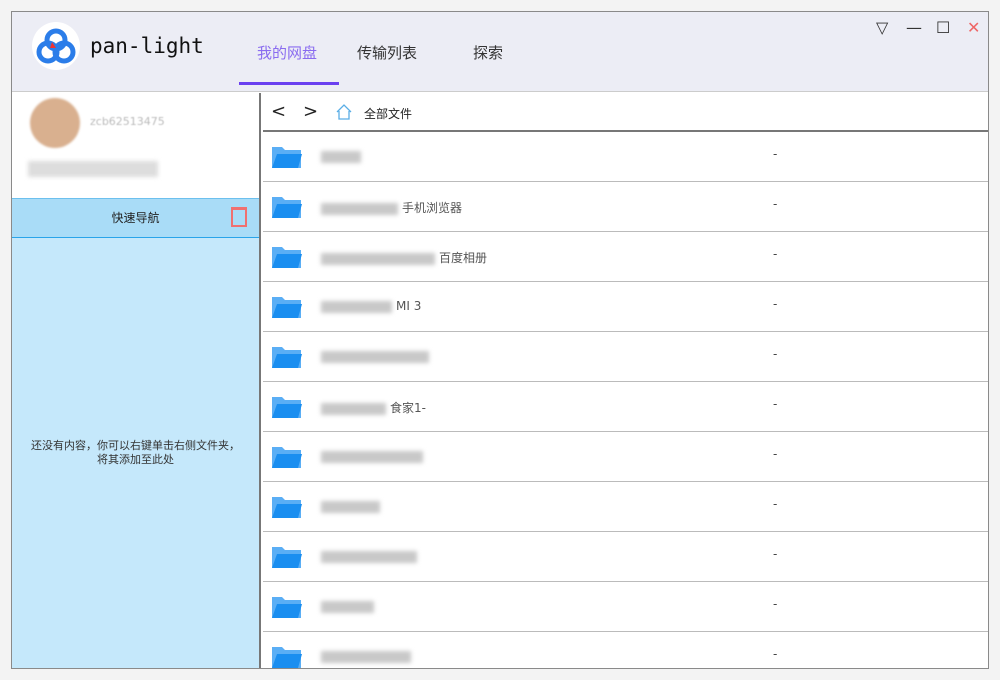  I want to click on home-icon, so click(344, 112).